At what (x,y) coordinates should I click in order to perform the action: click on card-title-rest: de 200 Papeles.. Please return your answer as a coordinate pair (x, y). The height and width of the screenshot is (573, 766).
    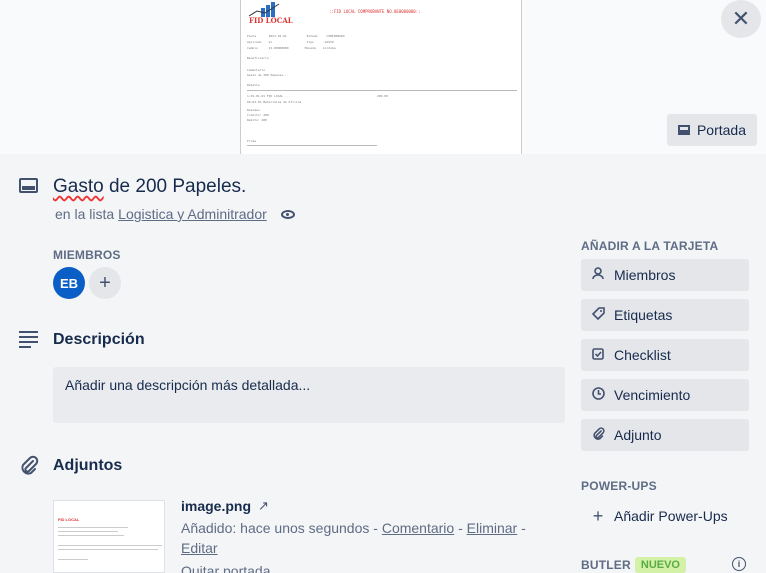
    Looking at the image, I should click on (175, 186).